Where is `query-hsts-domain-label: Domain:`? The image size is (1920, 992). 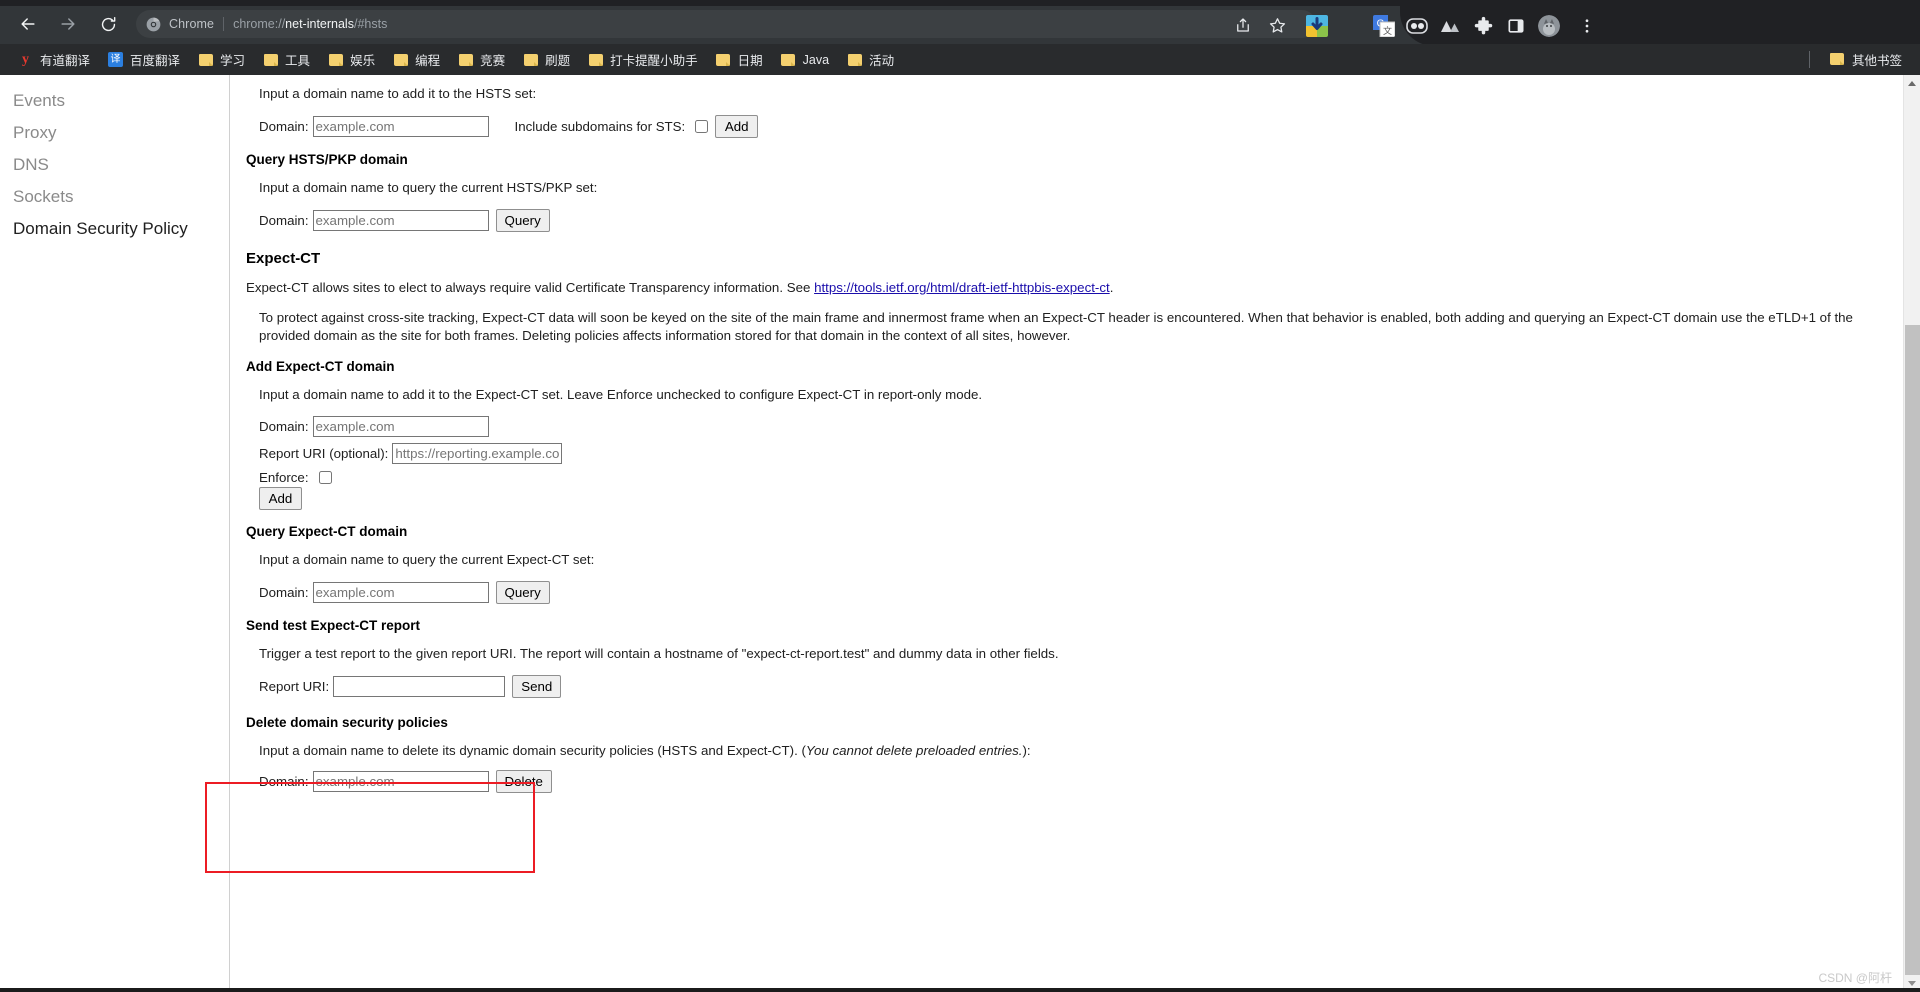
query-hsts-domain-label: Domain: is located at coordinates (284, 220).